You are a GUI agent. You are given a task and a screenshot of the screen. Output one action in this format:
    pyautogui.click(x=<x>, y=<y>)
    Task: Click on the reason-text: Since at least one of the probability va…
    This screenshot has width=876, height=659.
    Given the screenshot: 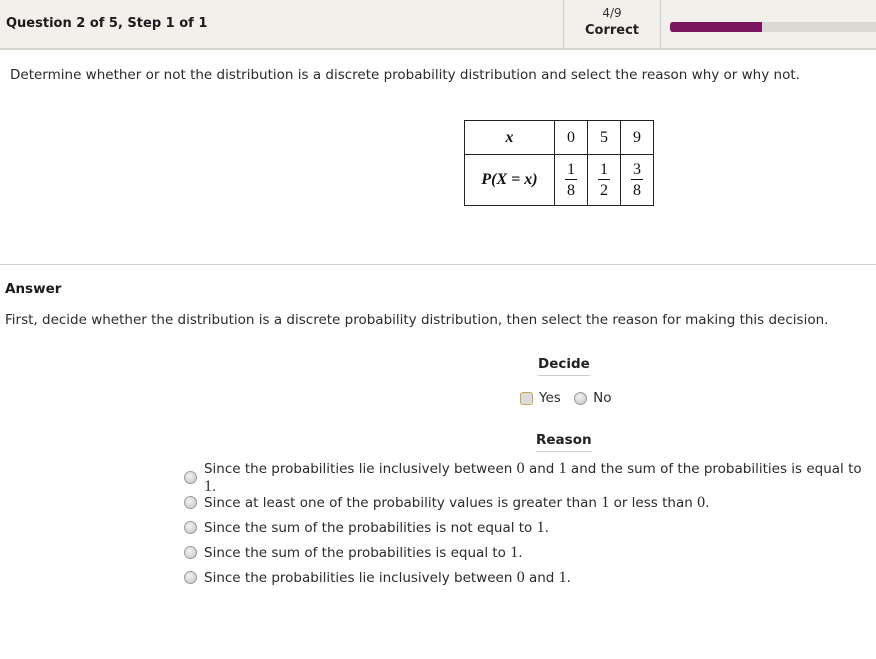 What is the action you would take?
    pyautogui.click(x=456, y=503)
    